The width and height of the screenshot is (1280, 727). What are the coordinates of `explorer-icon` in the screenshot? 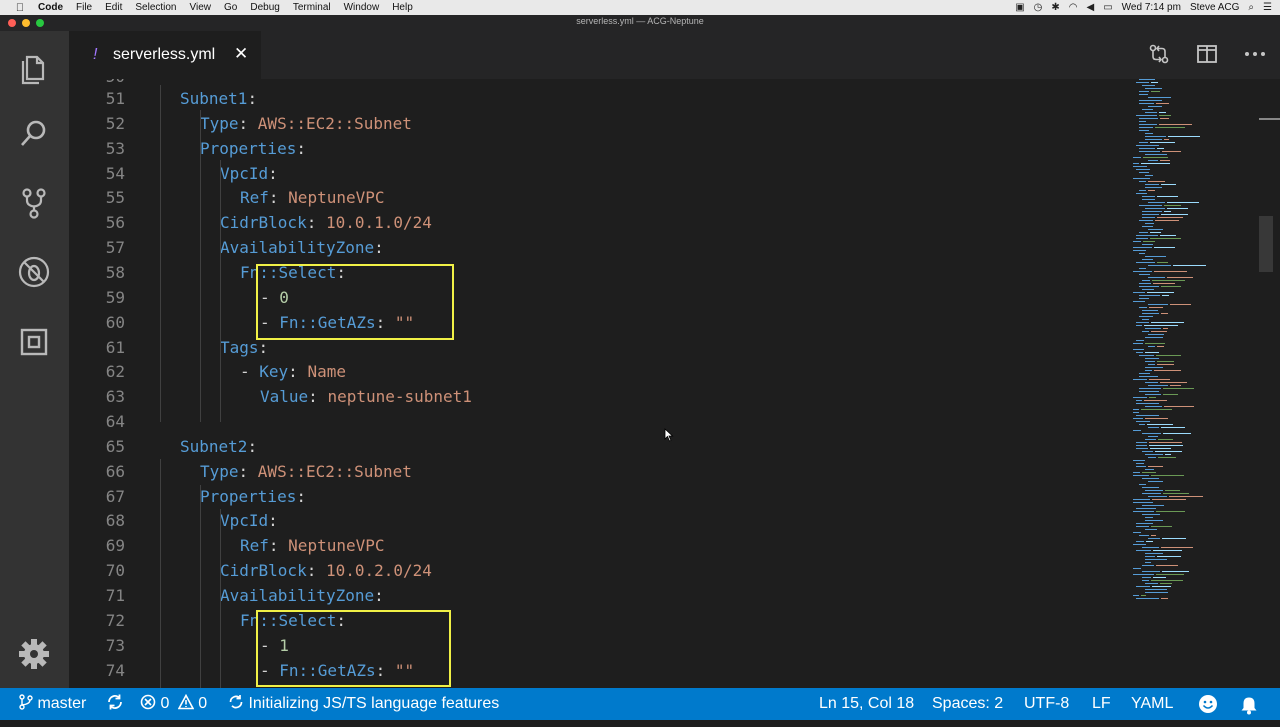 It's located at (34, 67).